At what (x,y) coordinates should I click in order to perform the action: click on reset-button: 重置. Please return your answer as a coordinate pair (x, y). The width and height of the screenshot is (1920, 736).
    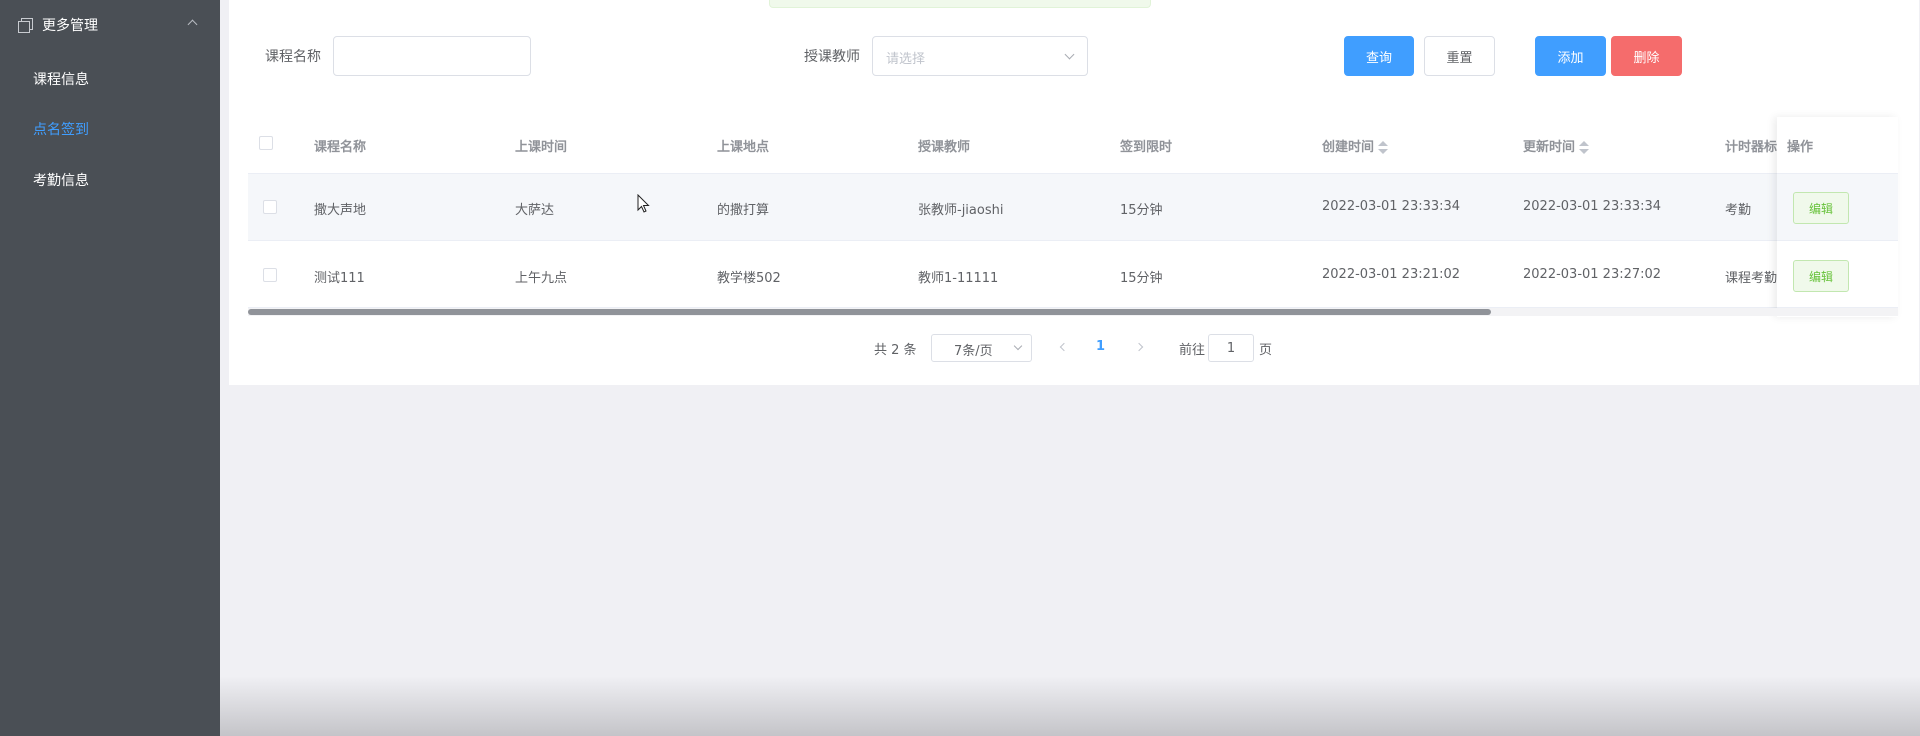
    Looking at the image, I should click on (1459, 56).